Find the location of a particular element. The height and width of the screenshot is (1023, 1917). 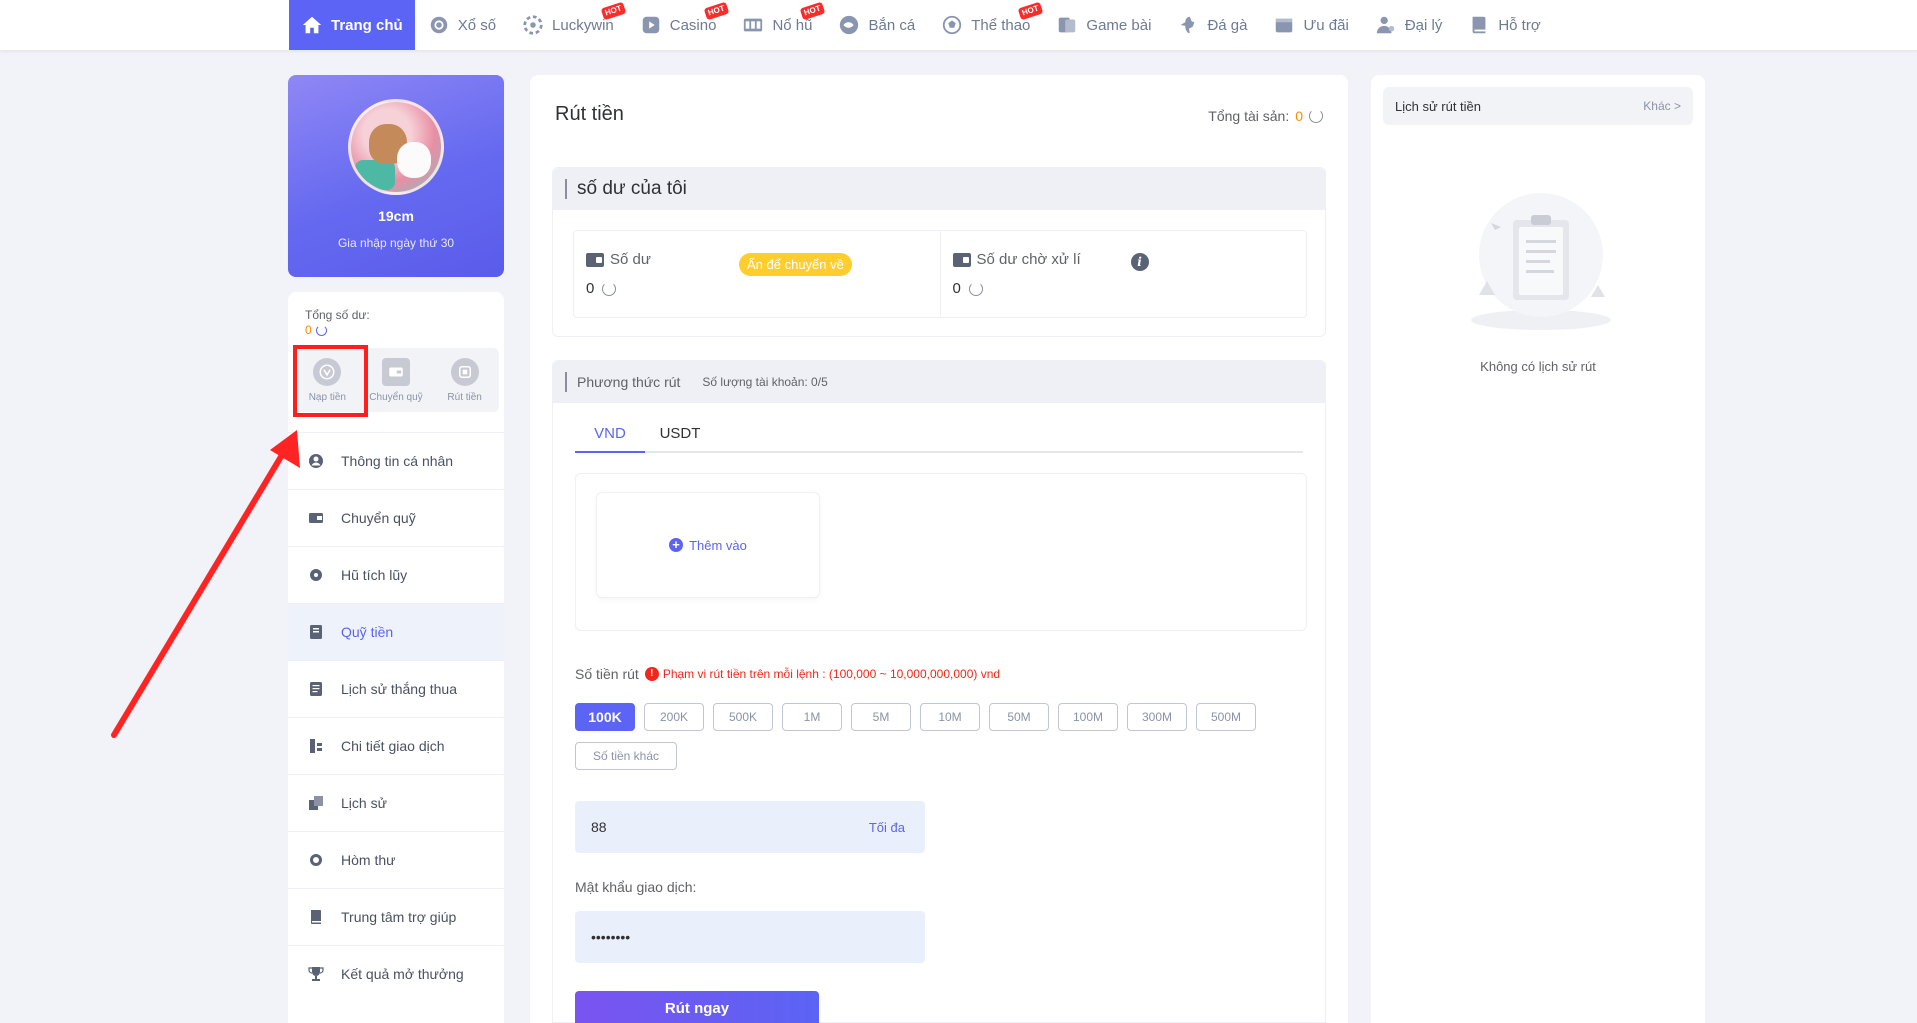

transfer-button: Chuyển quỹ is located at coordinates (396, 380).